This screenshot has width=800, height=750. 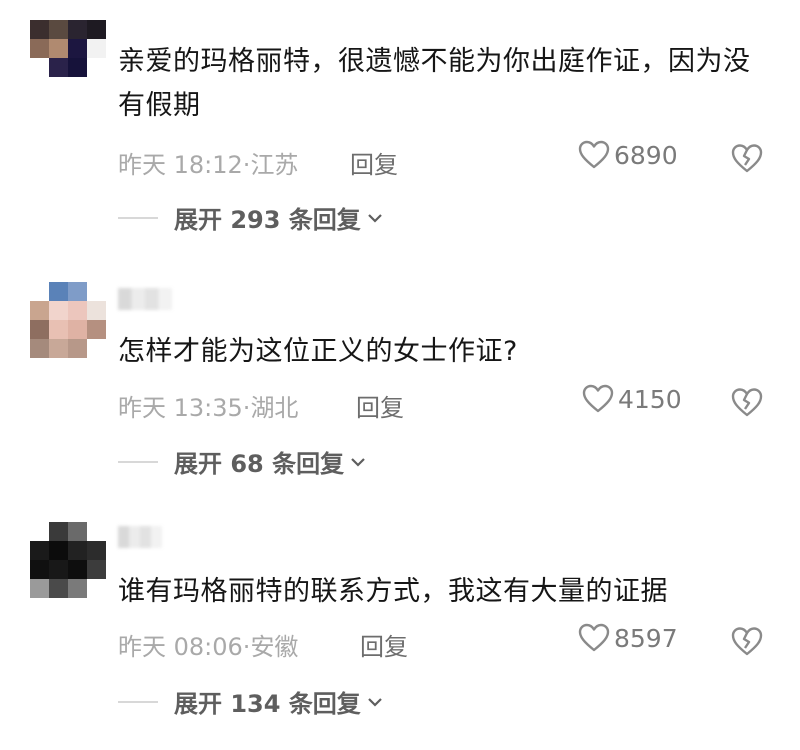 I want to click on like-button: 4150, so click(x=632, y=399).